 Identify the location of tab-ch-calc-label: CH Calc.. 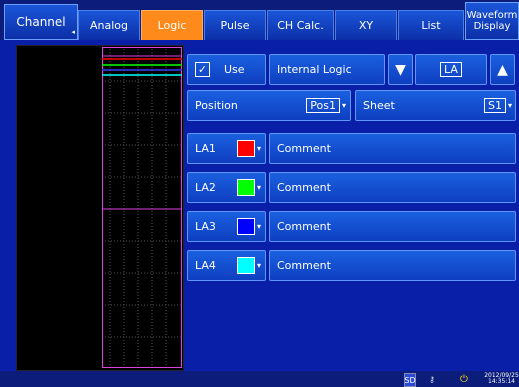
(300, 25).